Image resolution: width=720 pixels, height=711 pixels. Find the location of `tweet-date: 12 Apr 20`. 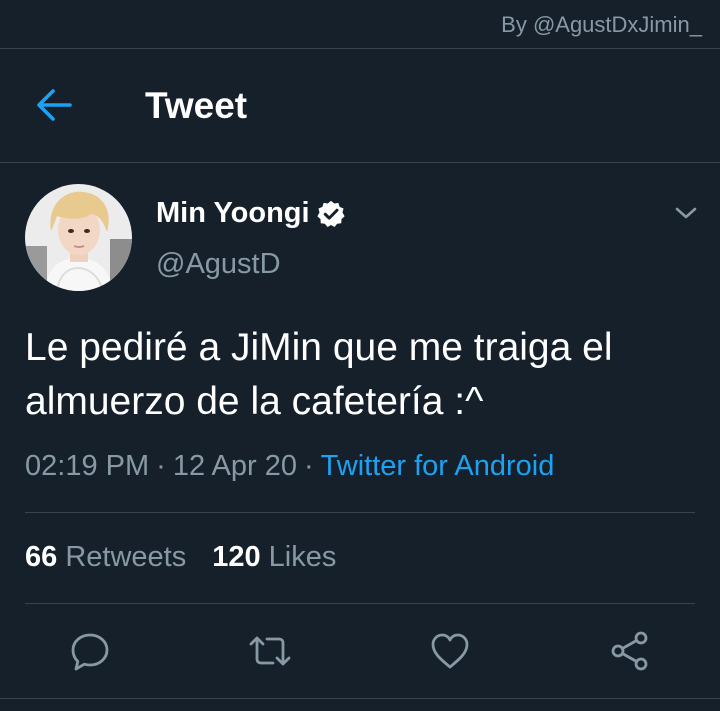

tweet-date: 12 Apr 20 is located at coordinates (235, 466).